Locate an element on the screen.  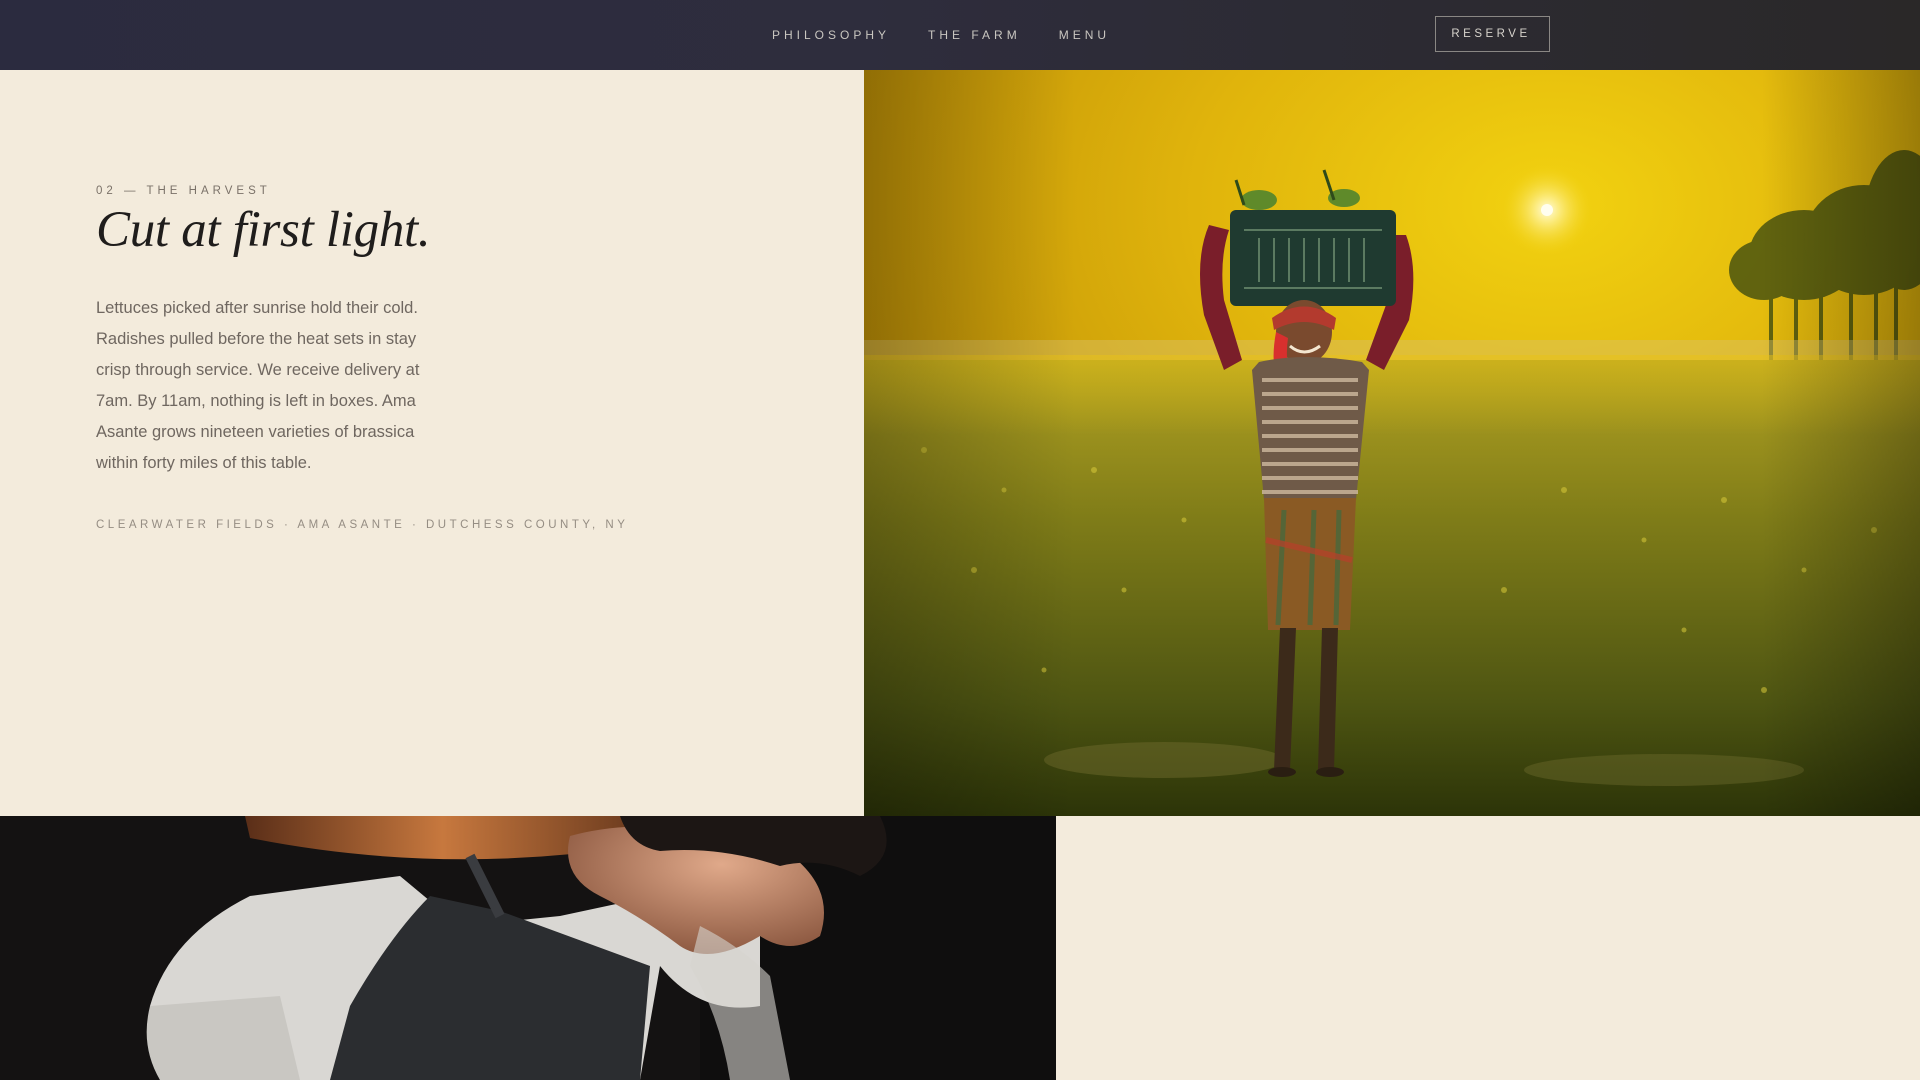
main-nav: PHILOSOPHY THE FARM MENU is located at coordinates (960, 35).